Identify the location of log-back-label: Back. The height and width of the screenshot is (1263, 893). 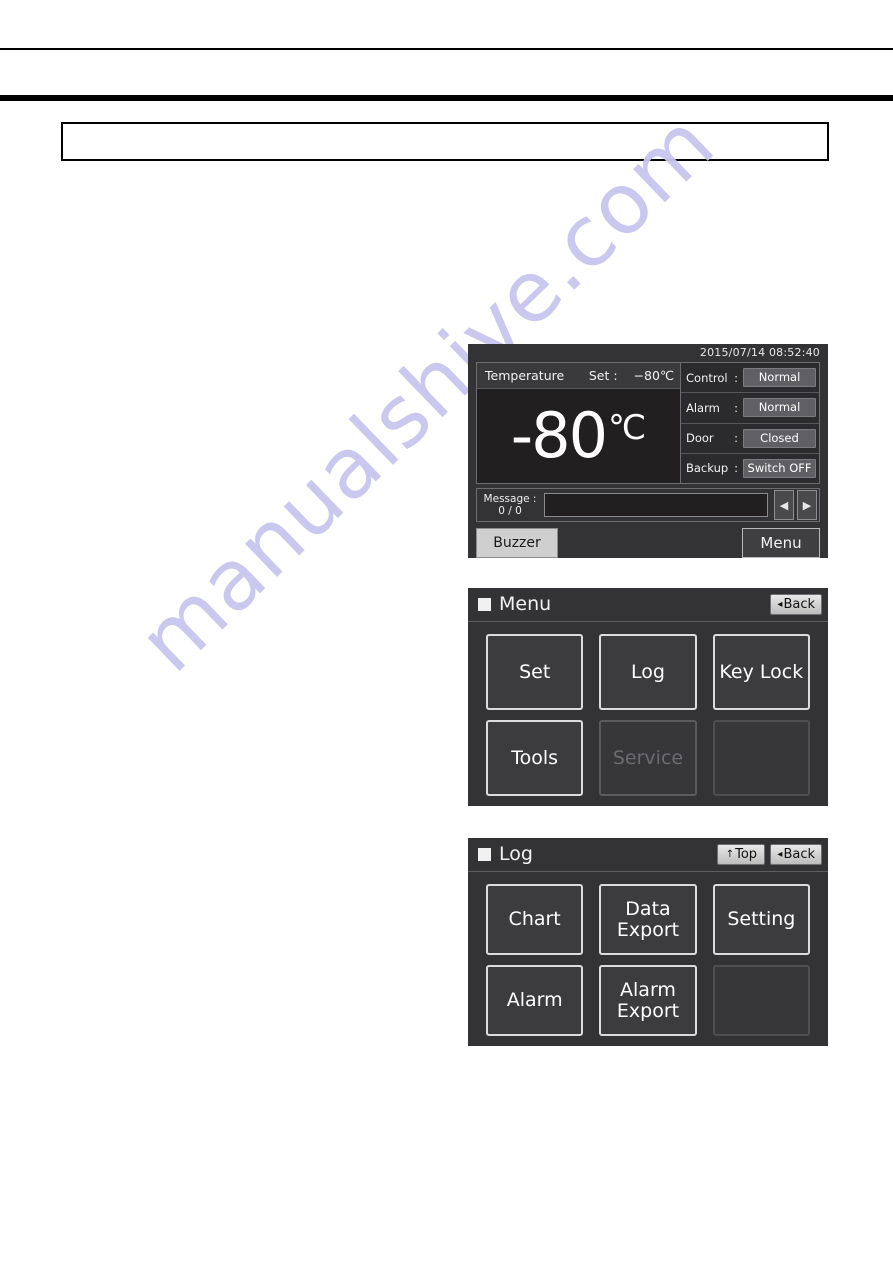
(799, 854).